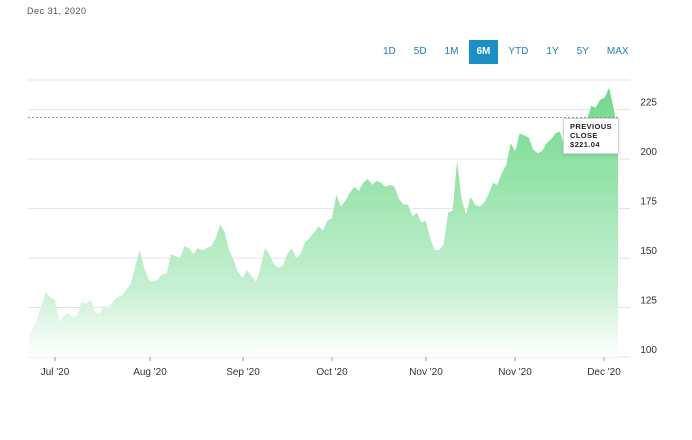  What do you see at coordinates (332, 372) in the screenshot?
I see `x-tick-label: Oct '20` at bounding box center [332, 372].